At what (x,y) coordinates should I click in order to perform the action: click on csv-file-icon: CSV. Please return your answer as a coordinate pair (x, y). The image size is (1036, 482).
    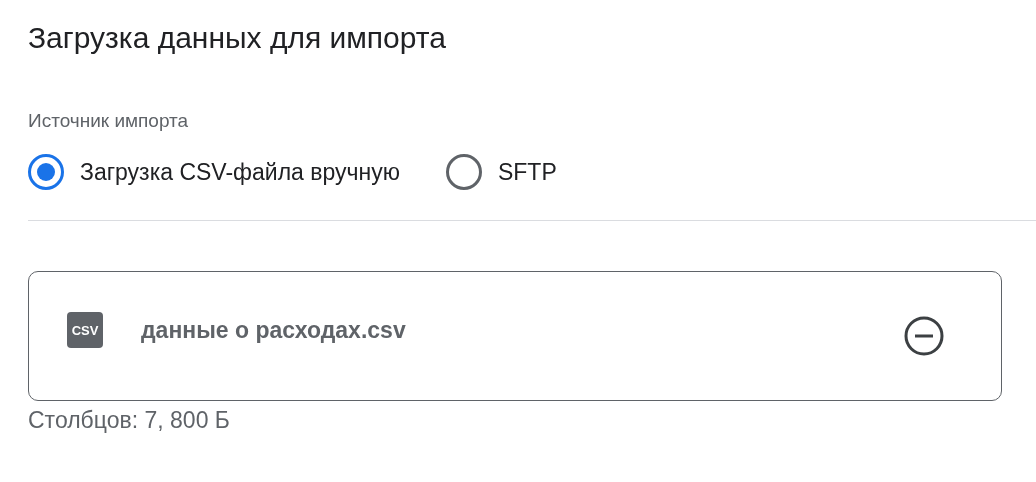
    Looking at the image, I should click on (85, 330).